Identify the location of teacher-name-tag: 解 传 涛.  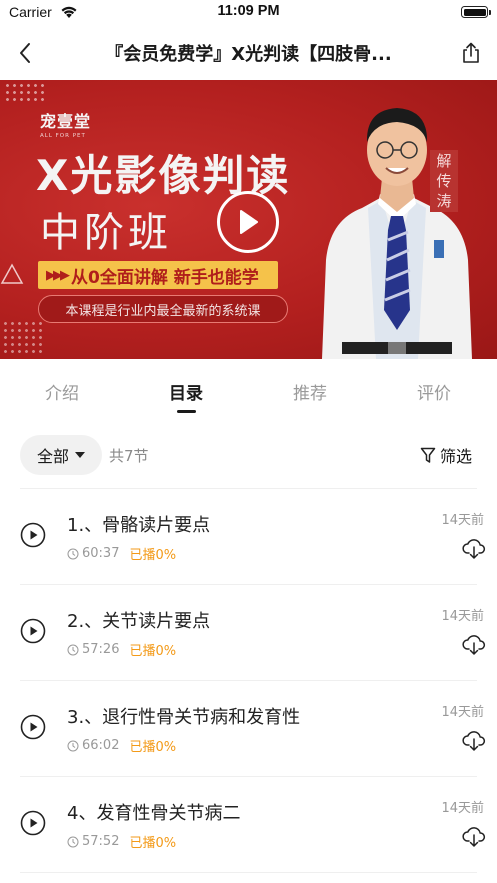
(444, 181).